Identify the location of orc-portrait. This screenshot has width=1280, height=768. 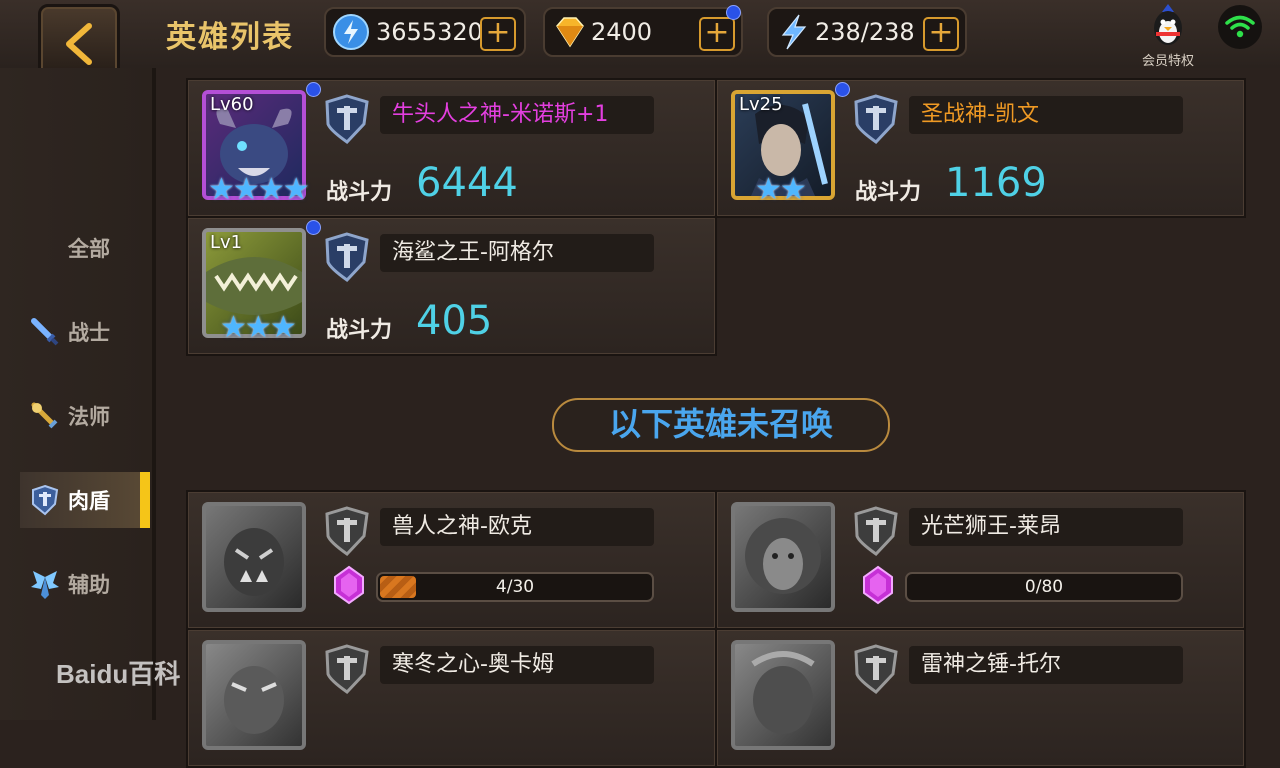
(254, 562).